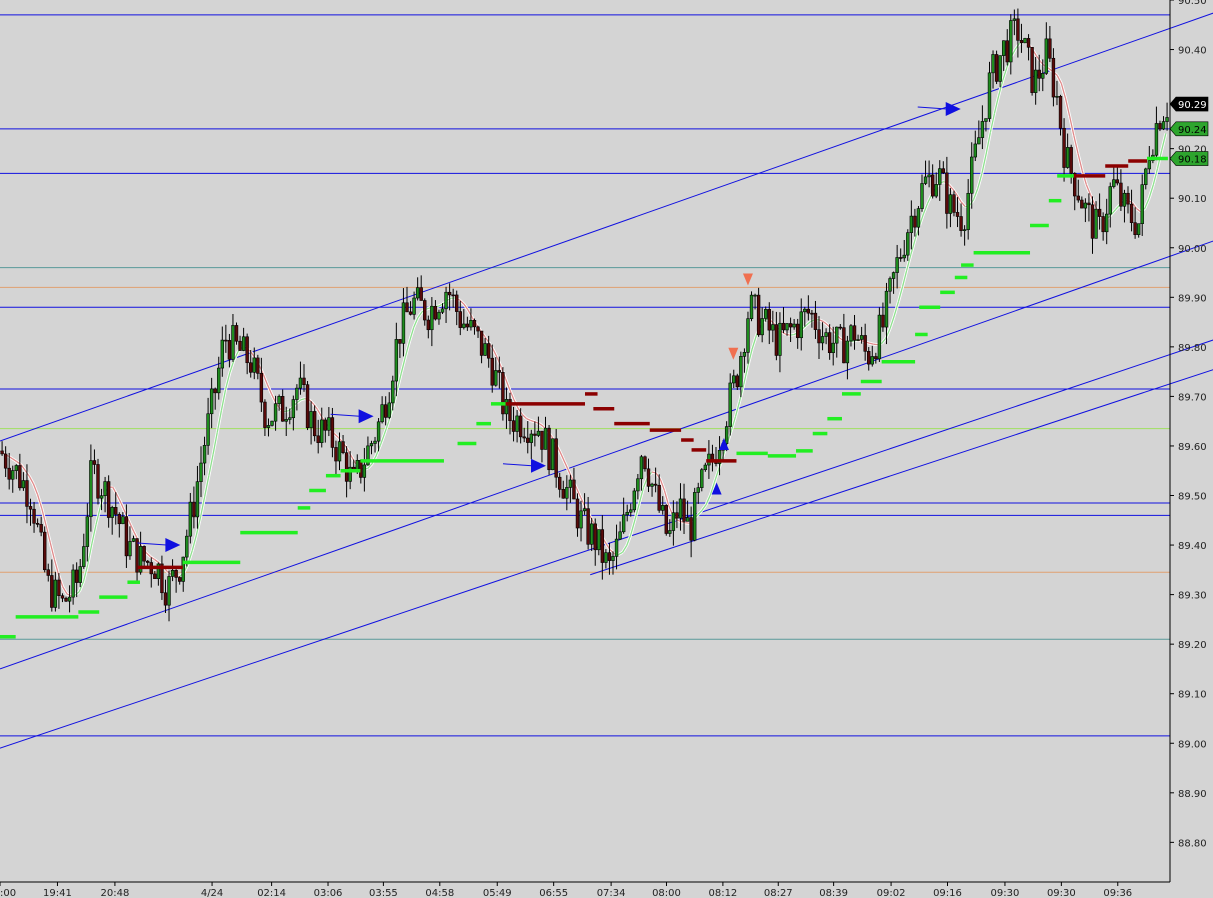 The image size is (1213, 898). Describe the element at coordinates (1192, 199) in the screenshot. I see `y-tick-label: 90.10` at that location.